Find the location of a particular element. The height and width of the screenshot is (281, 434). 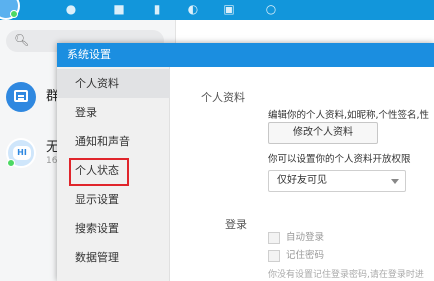

user-avatar is located at coordinates (10, 10).